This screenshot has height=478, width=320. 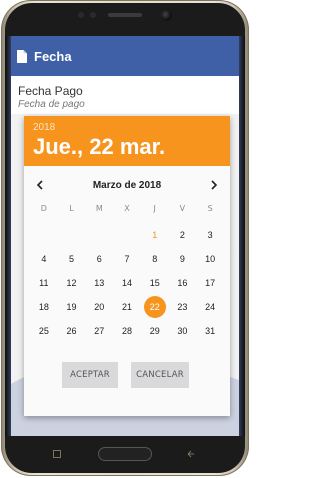 I want to click on day-cell: 6, so click(x=99, y=259).